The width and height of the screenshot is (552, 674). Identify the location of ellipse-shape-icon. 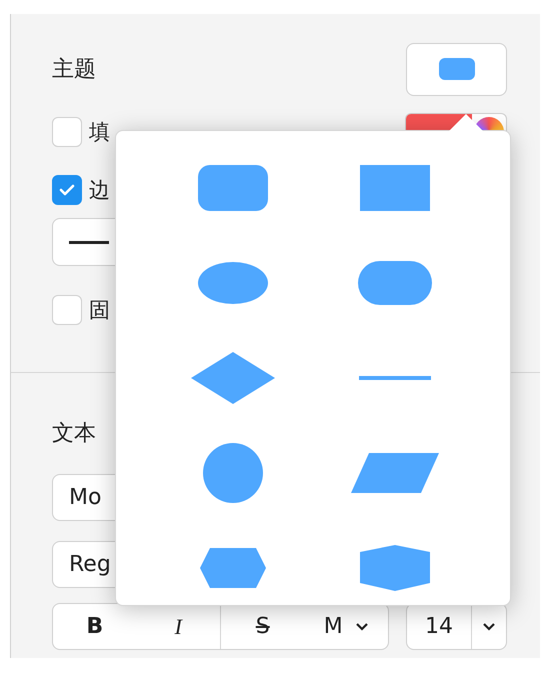
(233, 283).